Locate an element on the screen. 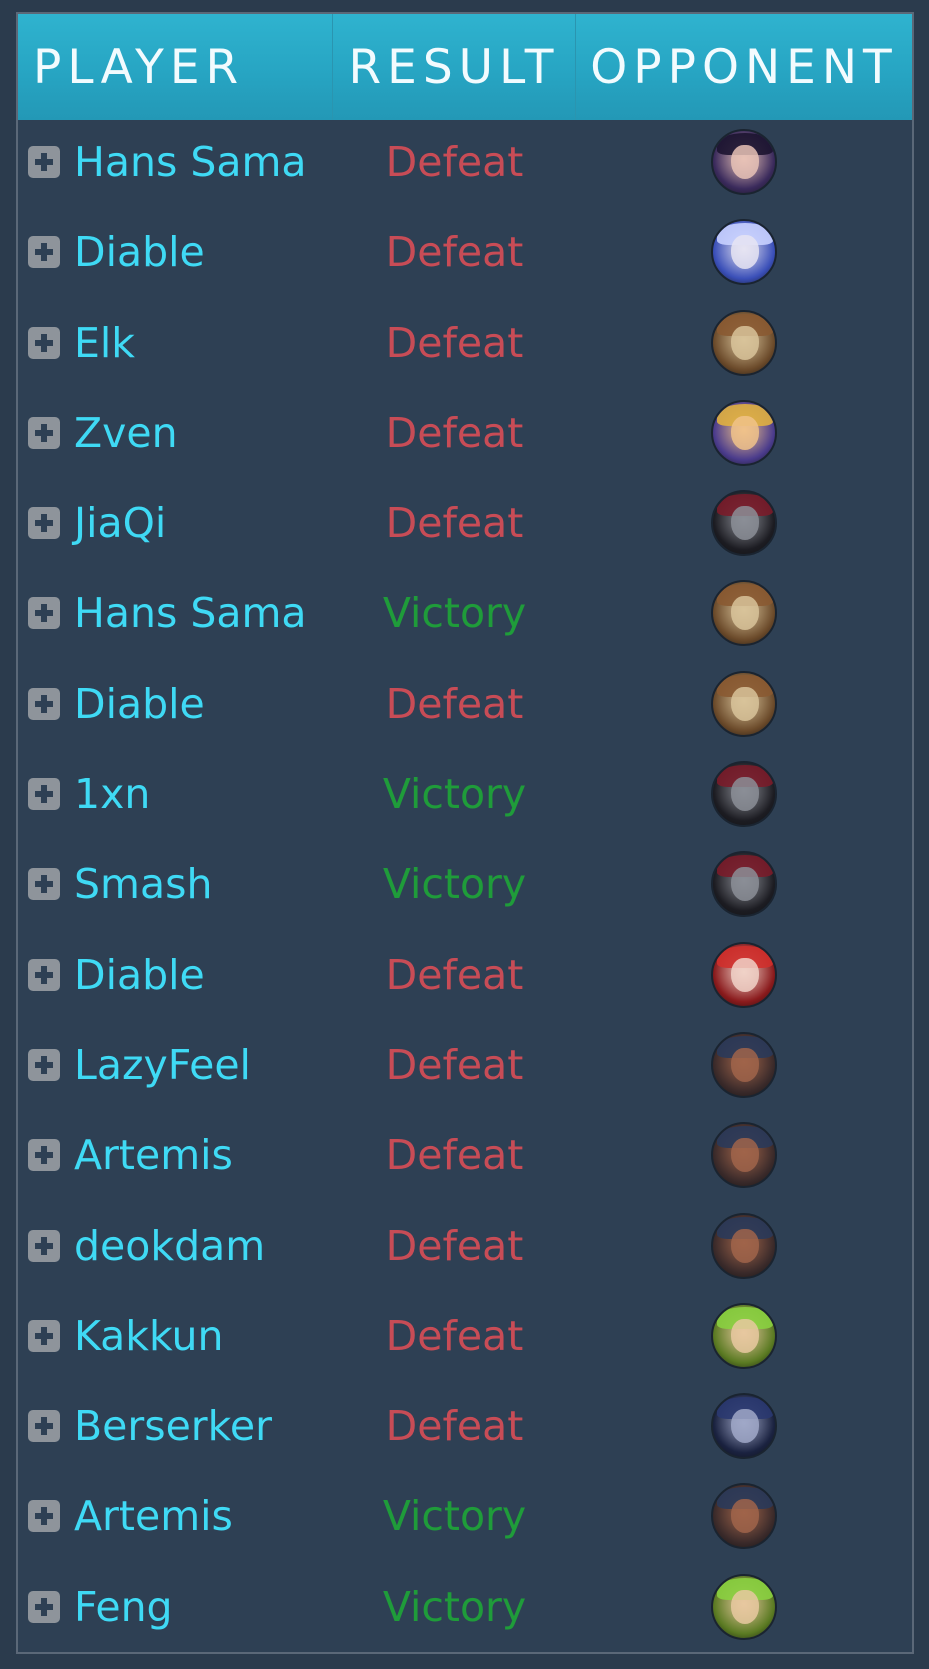  table-row: 1xn Victory is located at coordinates (465, 807).